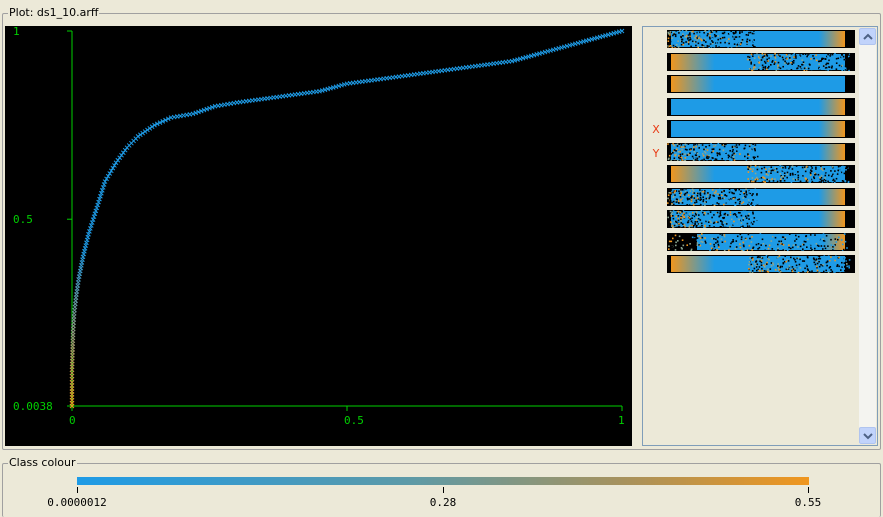 This screenshot has width=883, height=517. I want to click on attribute-strip-s8, so click(761, 196).